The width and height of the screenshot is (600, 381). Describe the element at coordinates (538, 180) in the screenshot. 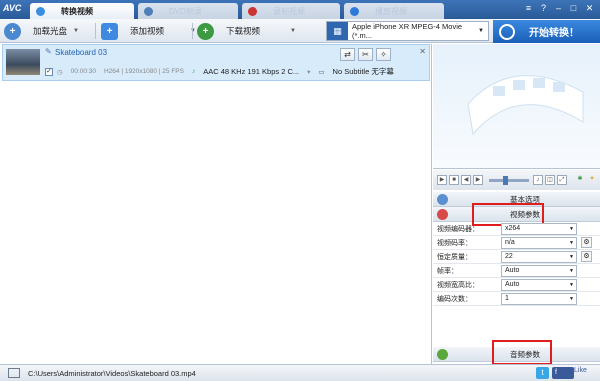

I see `volume-icon: ♪` at that location.